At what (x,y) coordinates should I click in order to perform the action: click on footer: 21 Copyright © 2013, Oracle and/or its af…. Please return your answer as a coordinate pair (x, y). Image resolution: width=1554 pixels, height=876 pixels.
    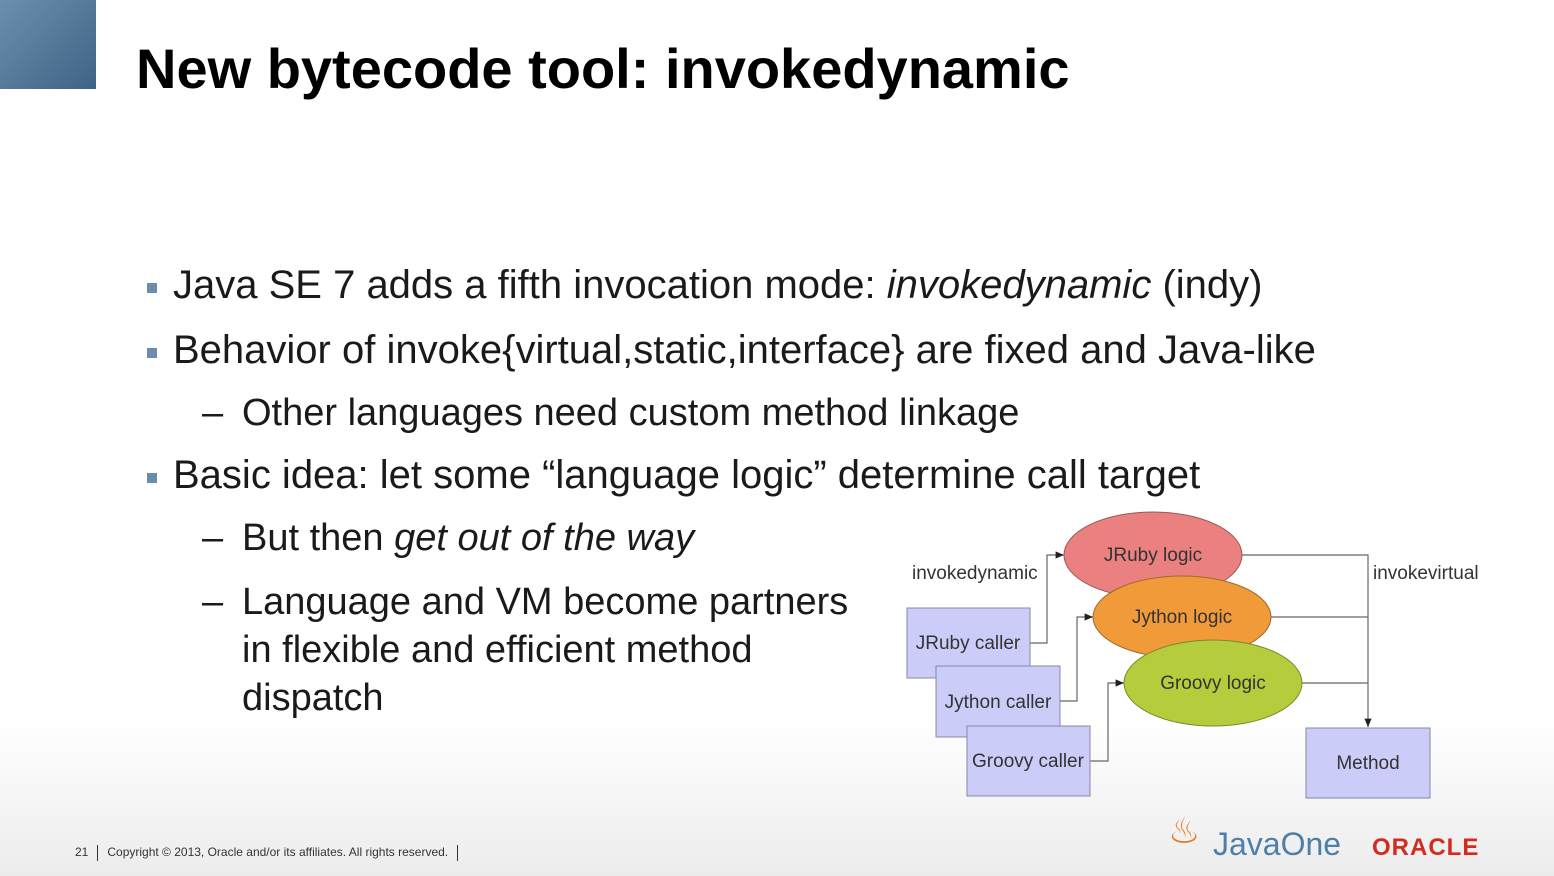
    Looking at the image, I should click on (271, 853).